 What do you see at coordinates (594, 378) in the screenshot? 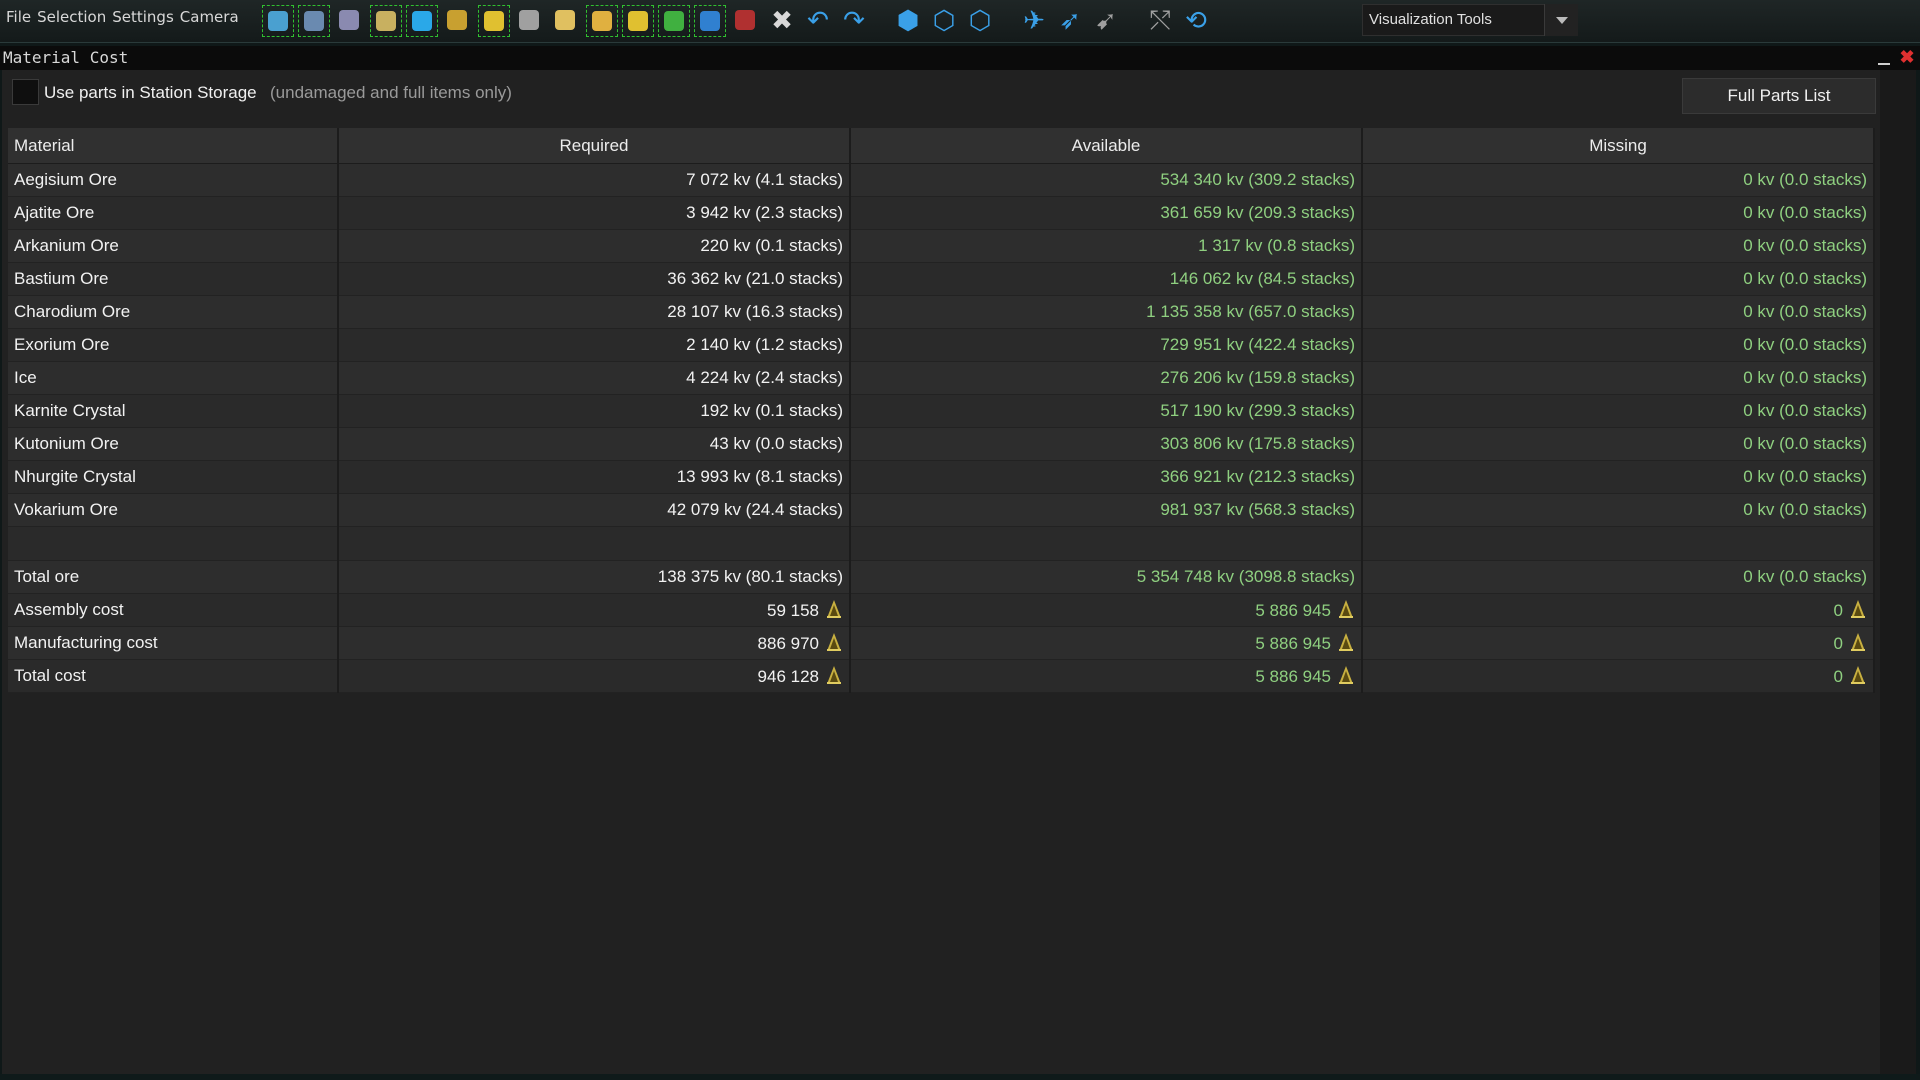
I see `cell-required: 4 224 kv (2.4 stacks)` at bounding box center [594, 378].